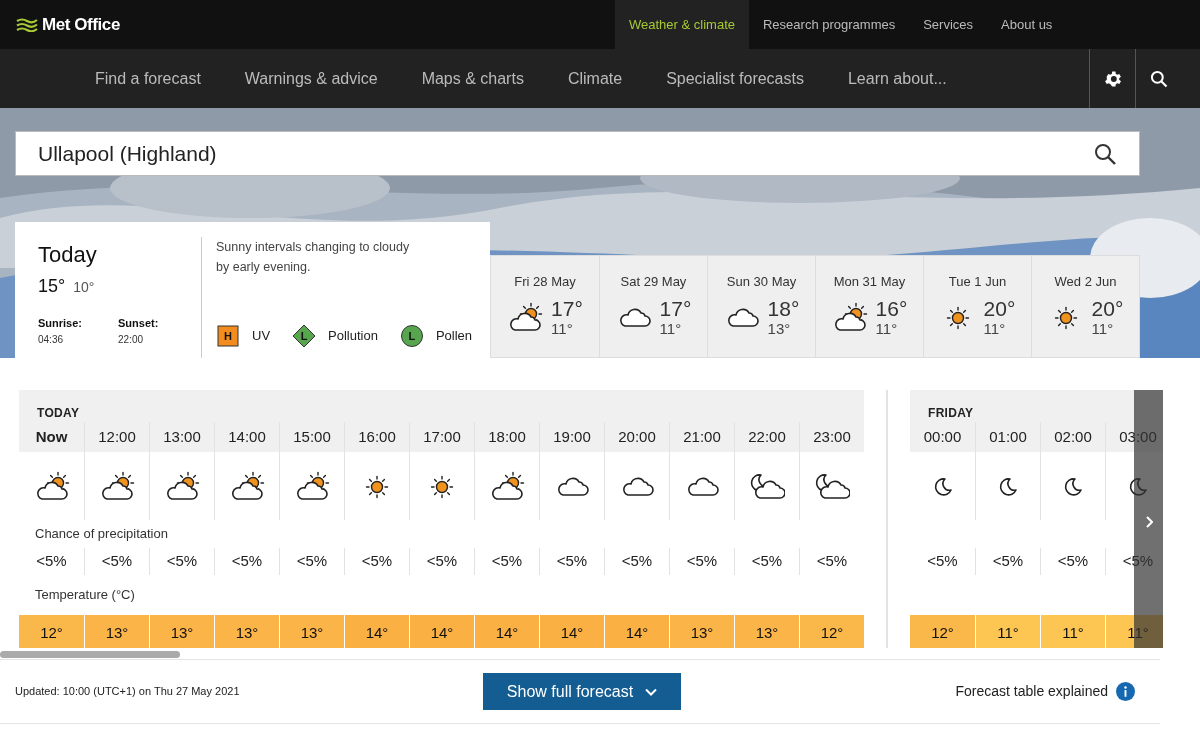 Image resolution: width=1200 pixels, height=739 pixels. I want to click on hour-label: 13:00, so click(182, 436).